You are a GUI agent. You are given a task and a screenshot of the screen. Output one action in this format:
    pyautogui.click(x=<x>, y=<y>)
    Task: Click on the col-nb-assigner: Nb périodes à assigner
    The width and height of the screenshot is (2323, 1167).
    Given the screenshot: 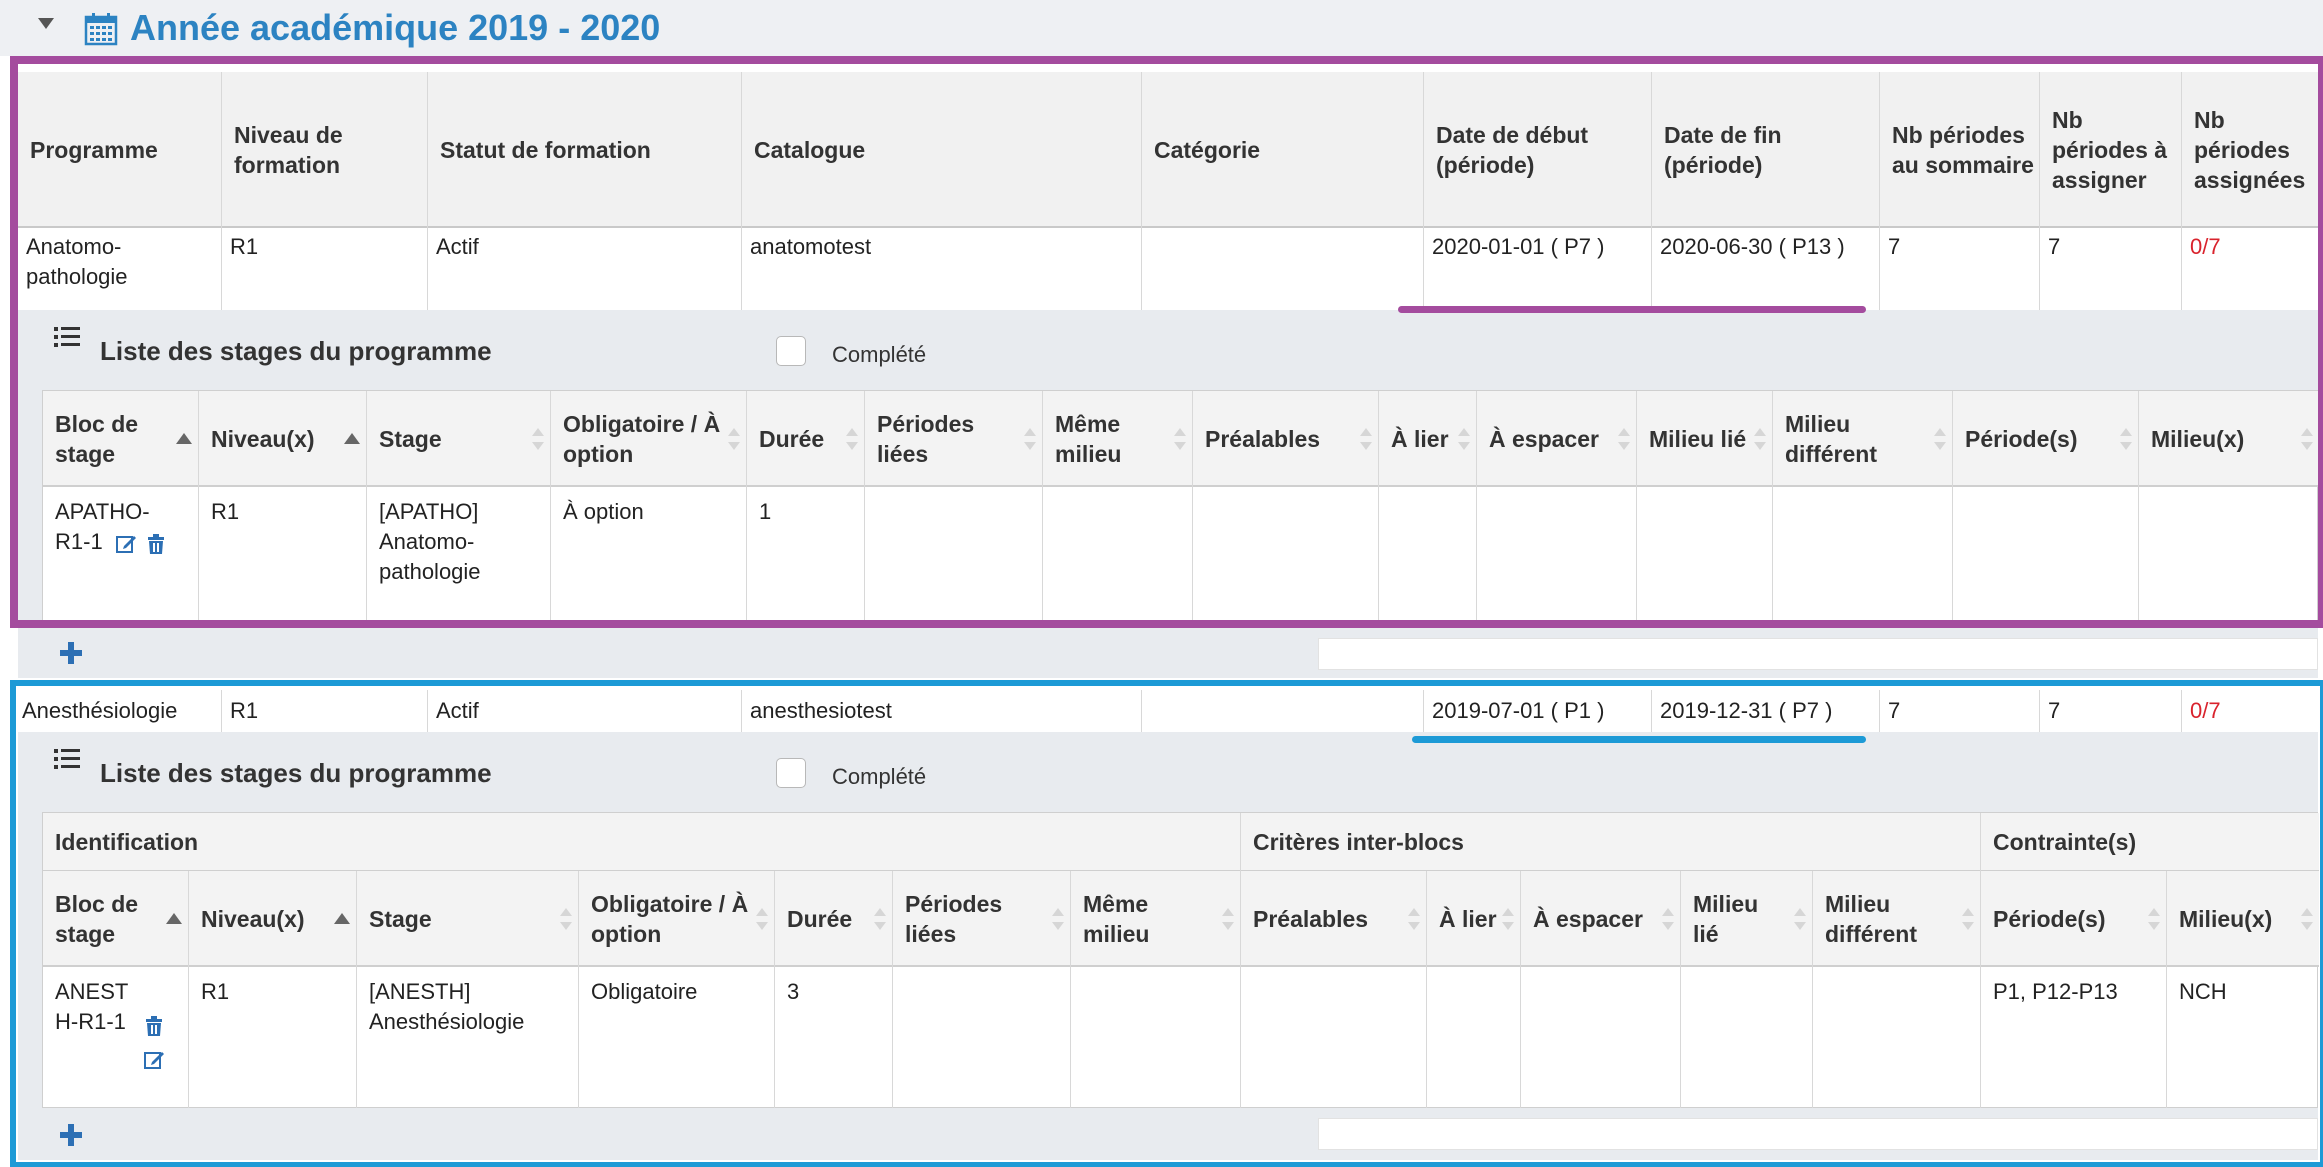 What is the action you would take?
    pyautogui.click(x=2111, y=150)
    